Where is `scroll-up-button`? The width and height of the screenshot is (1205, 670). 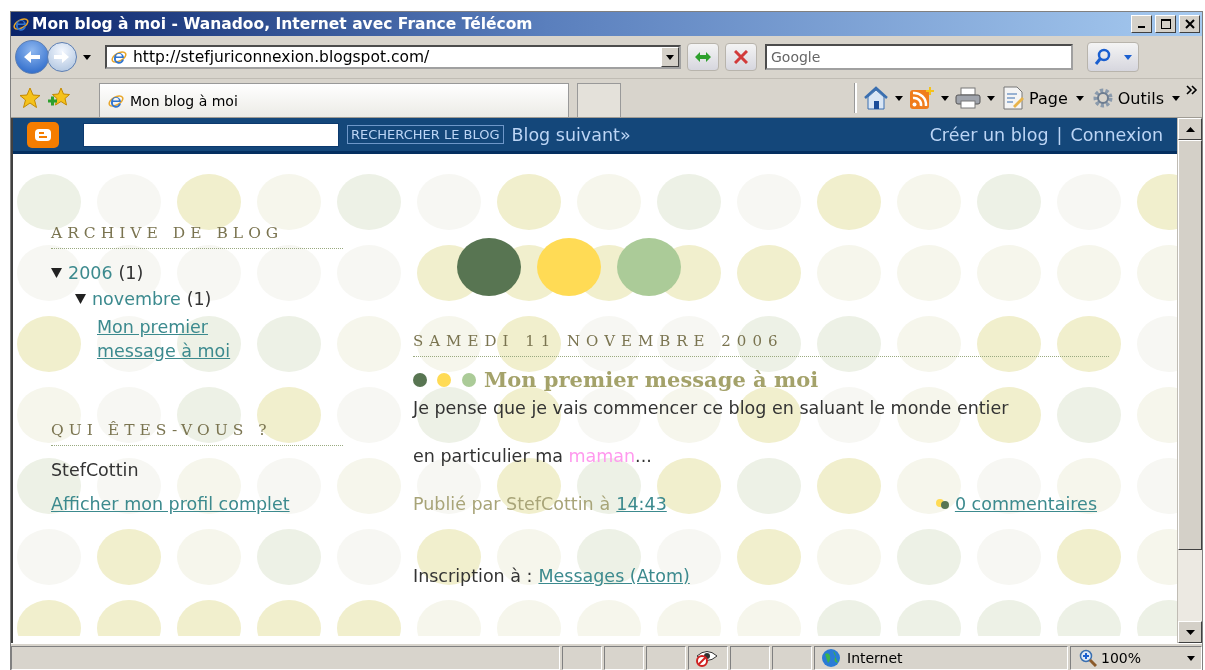 scroll-up-button is located at coordinates (1190, 129).